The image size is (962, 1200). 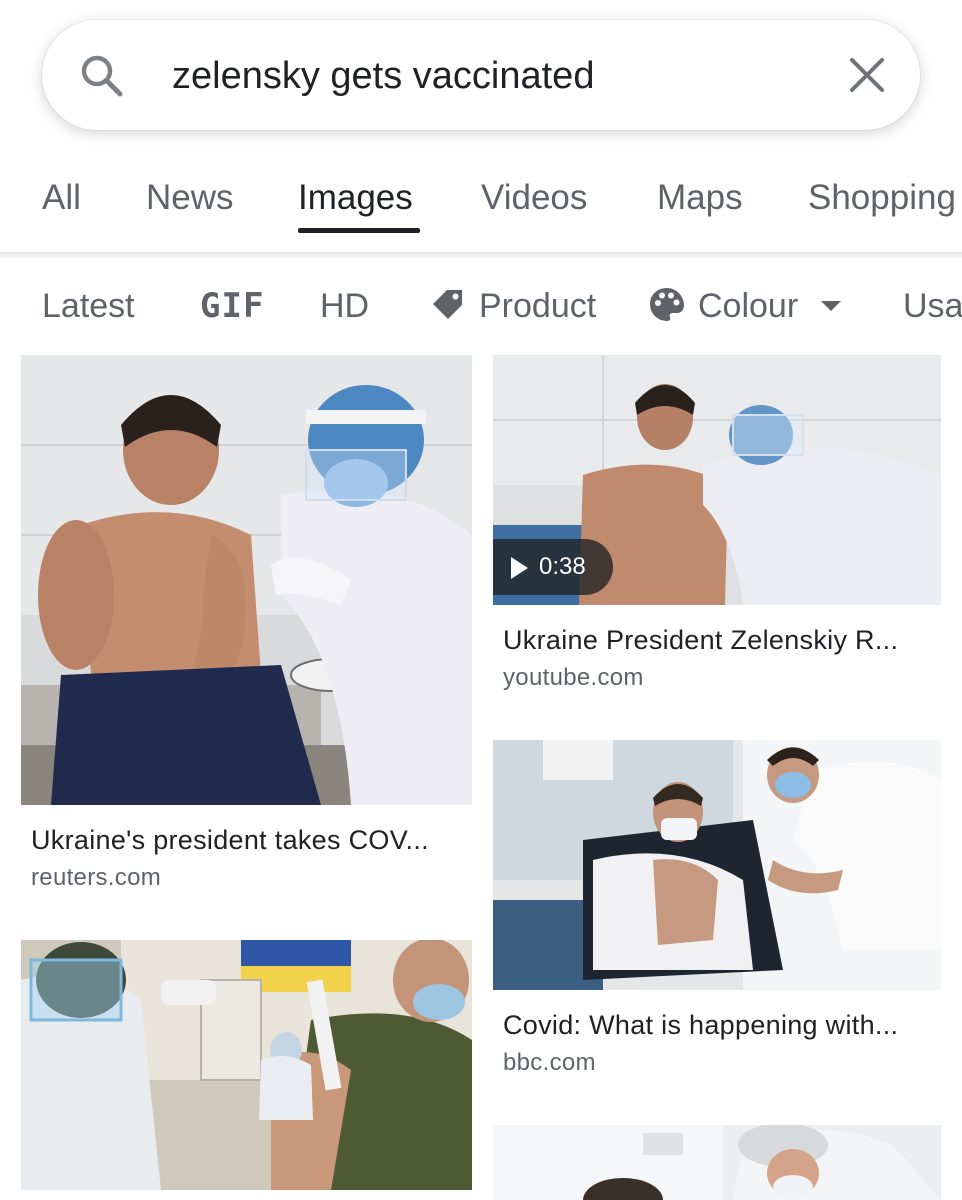 I want to click on tabs-divider, so click(x=481, y=255).